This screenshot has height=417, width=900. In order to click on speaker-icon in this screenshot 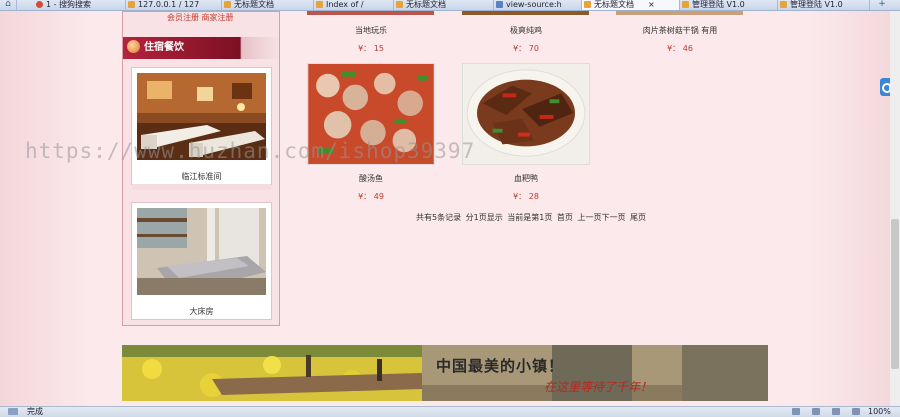, I will do `click(796, 411)`.